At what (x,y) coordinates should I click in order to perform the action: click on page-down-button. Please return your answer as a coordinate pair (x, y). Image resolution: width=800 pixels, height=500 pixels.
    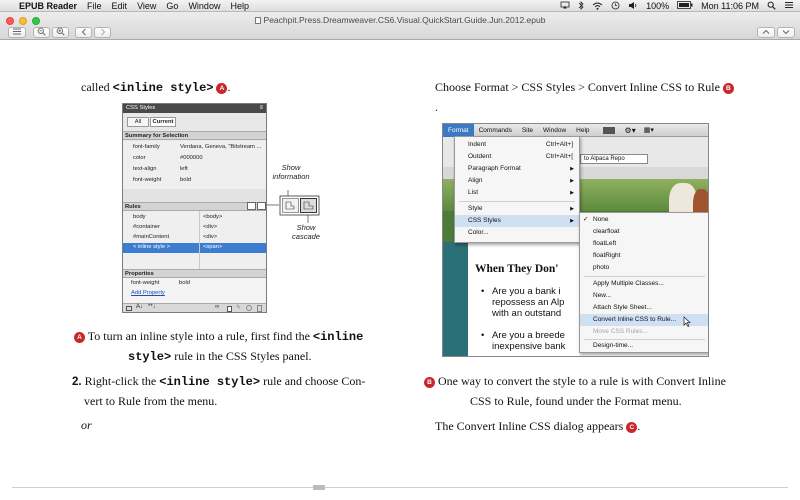
    Looking at the image, I should click on (786, 32).